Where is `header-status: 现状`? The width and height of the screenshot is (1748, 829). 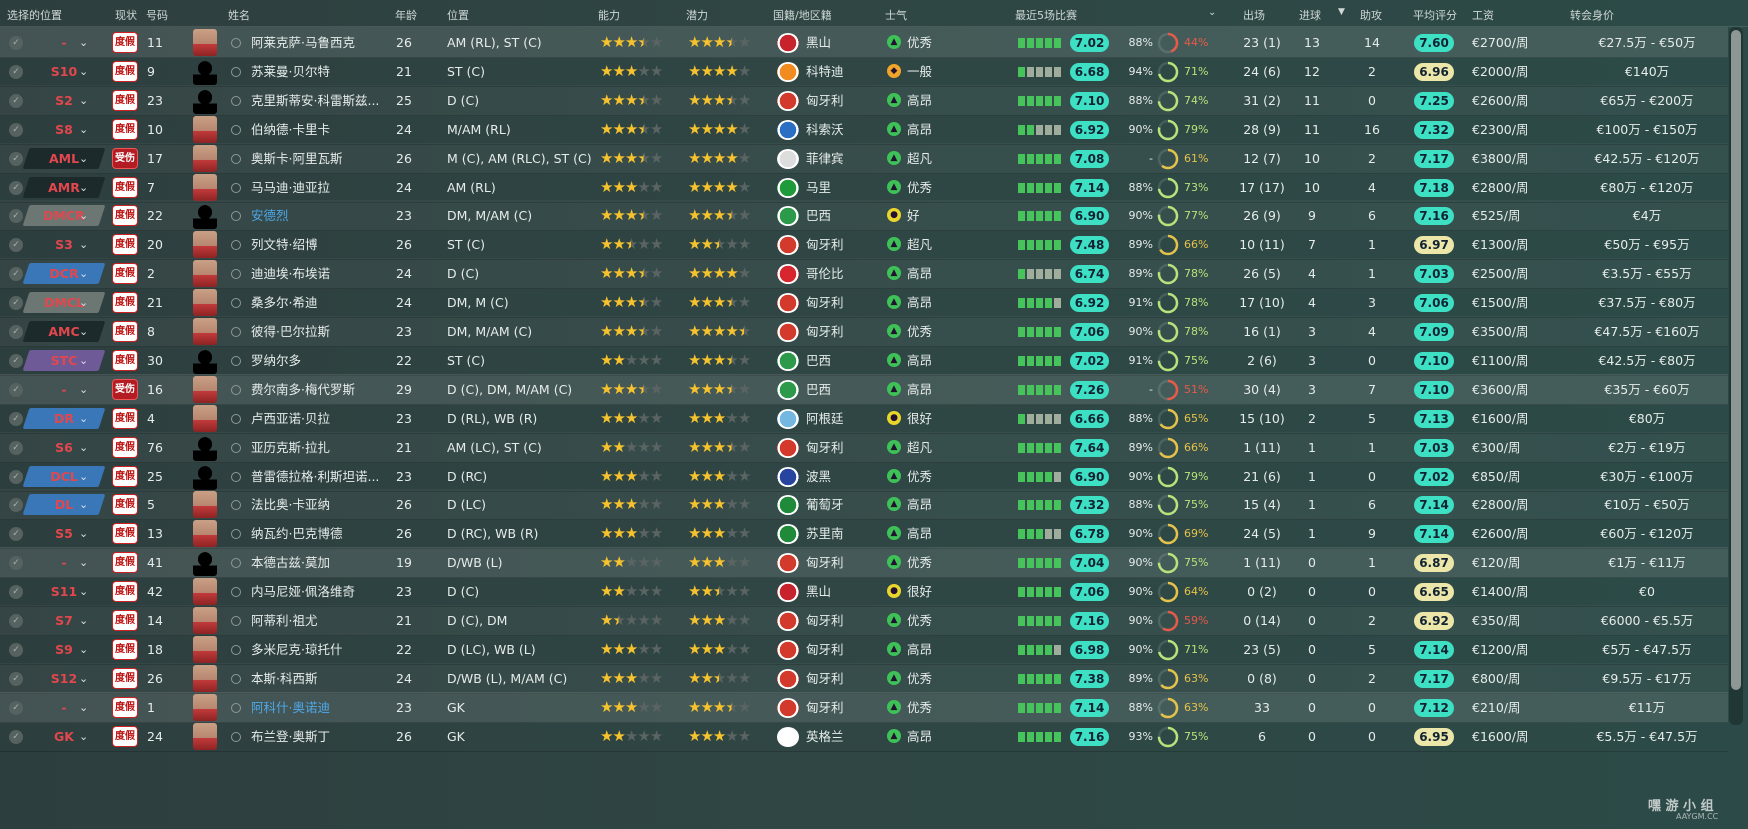 header-status: 现状 is located at coordinates (126, 15).